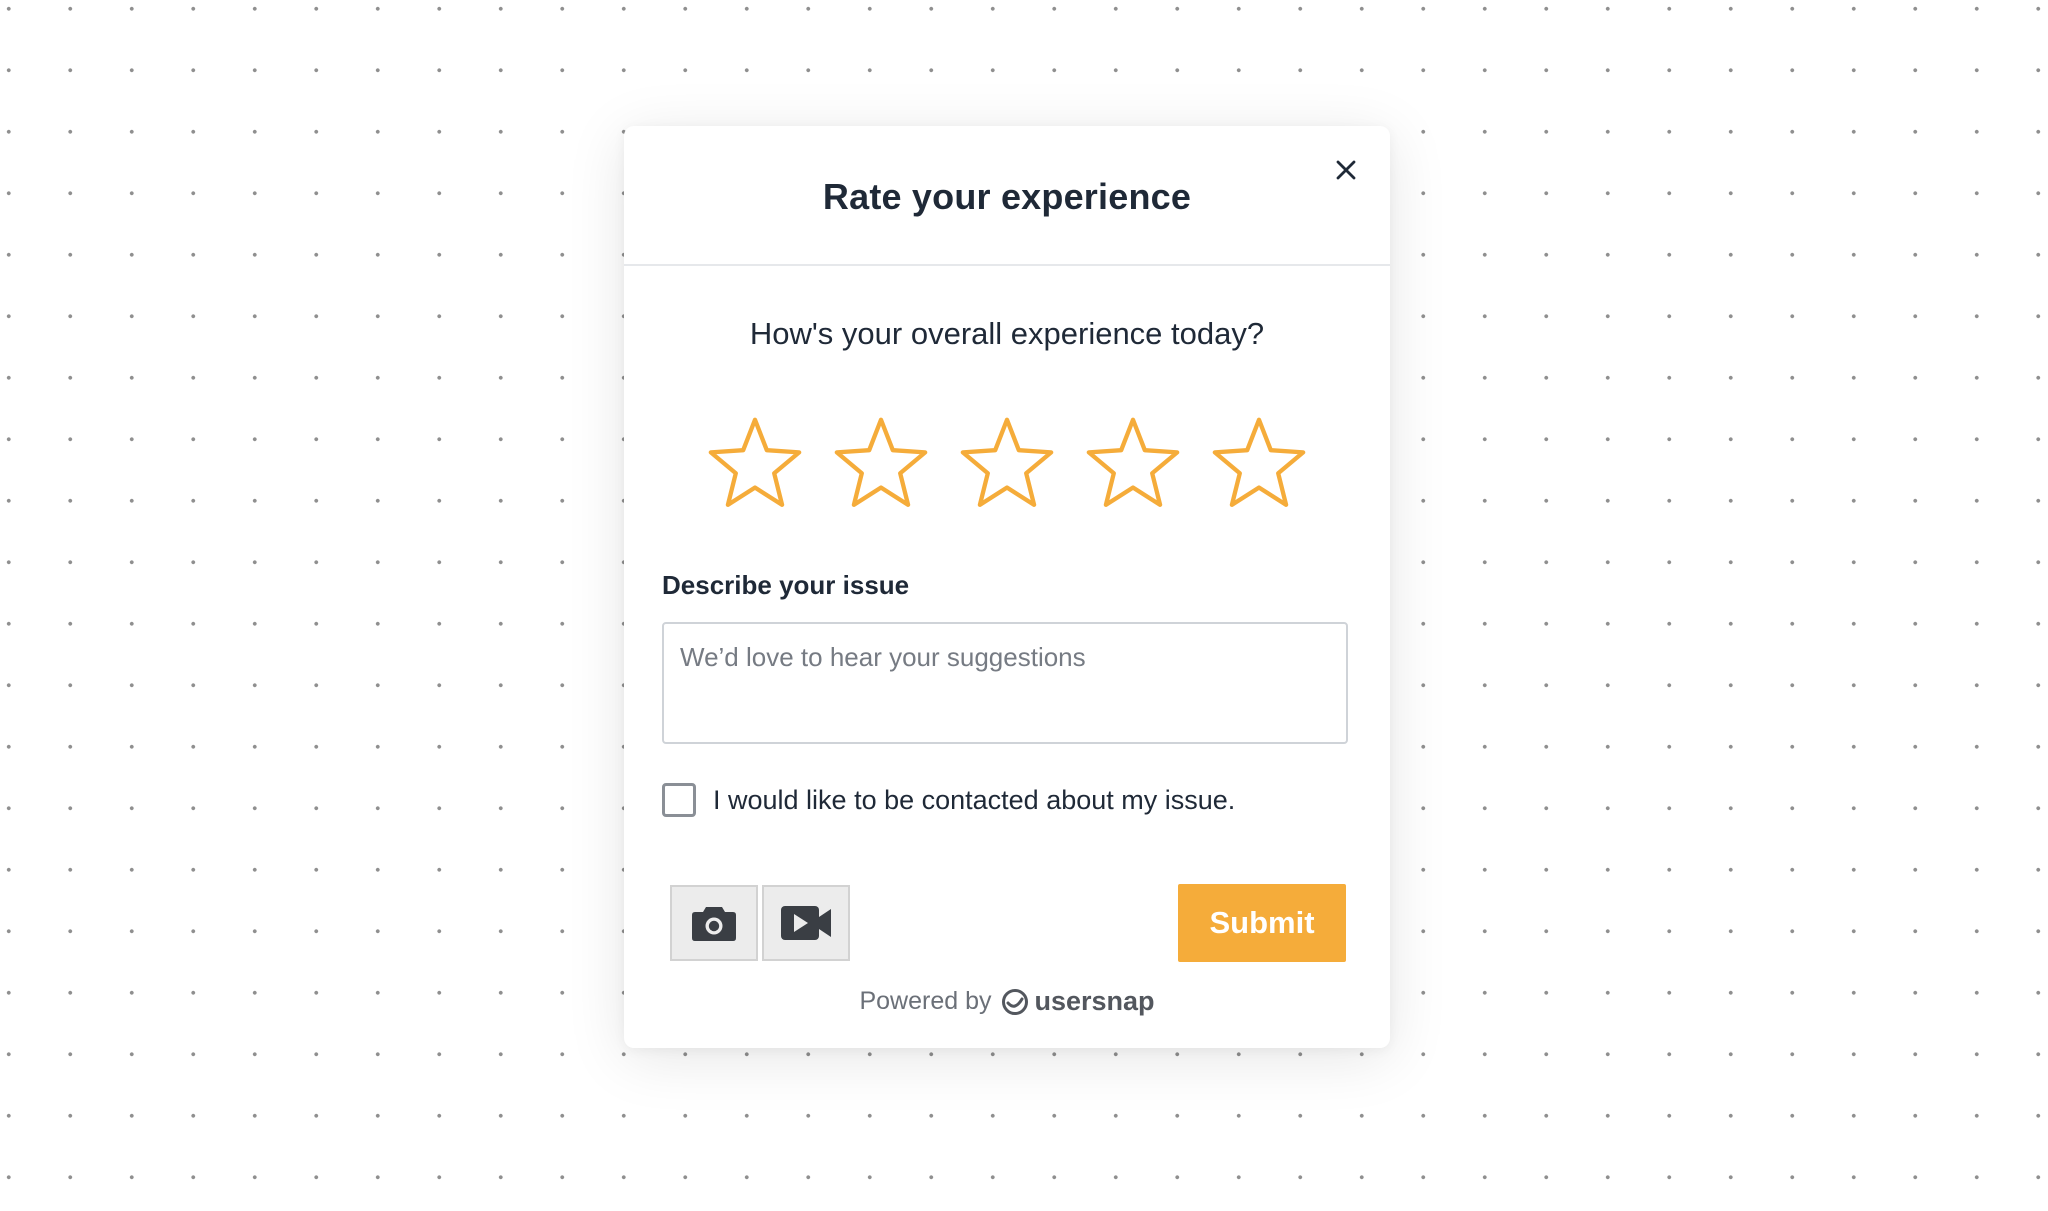 The image size is (2048, 1211). I want to click on camera-icon, so click(714, 924).